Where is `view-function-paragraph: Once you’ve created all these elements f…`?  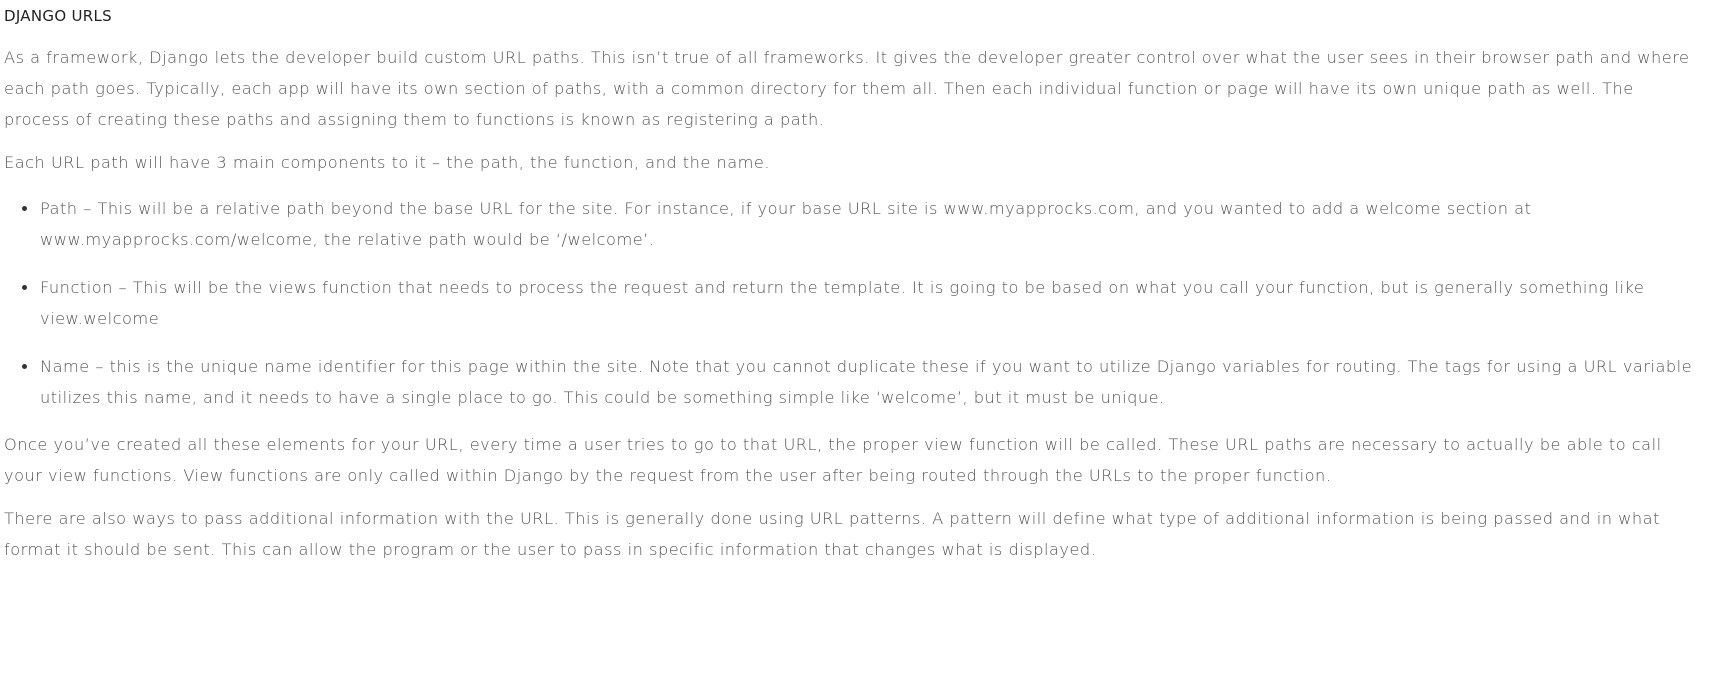 view-function-paragraph: Once you’ve created all these elements f… is located at coordinates (833, 460).